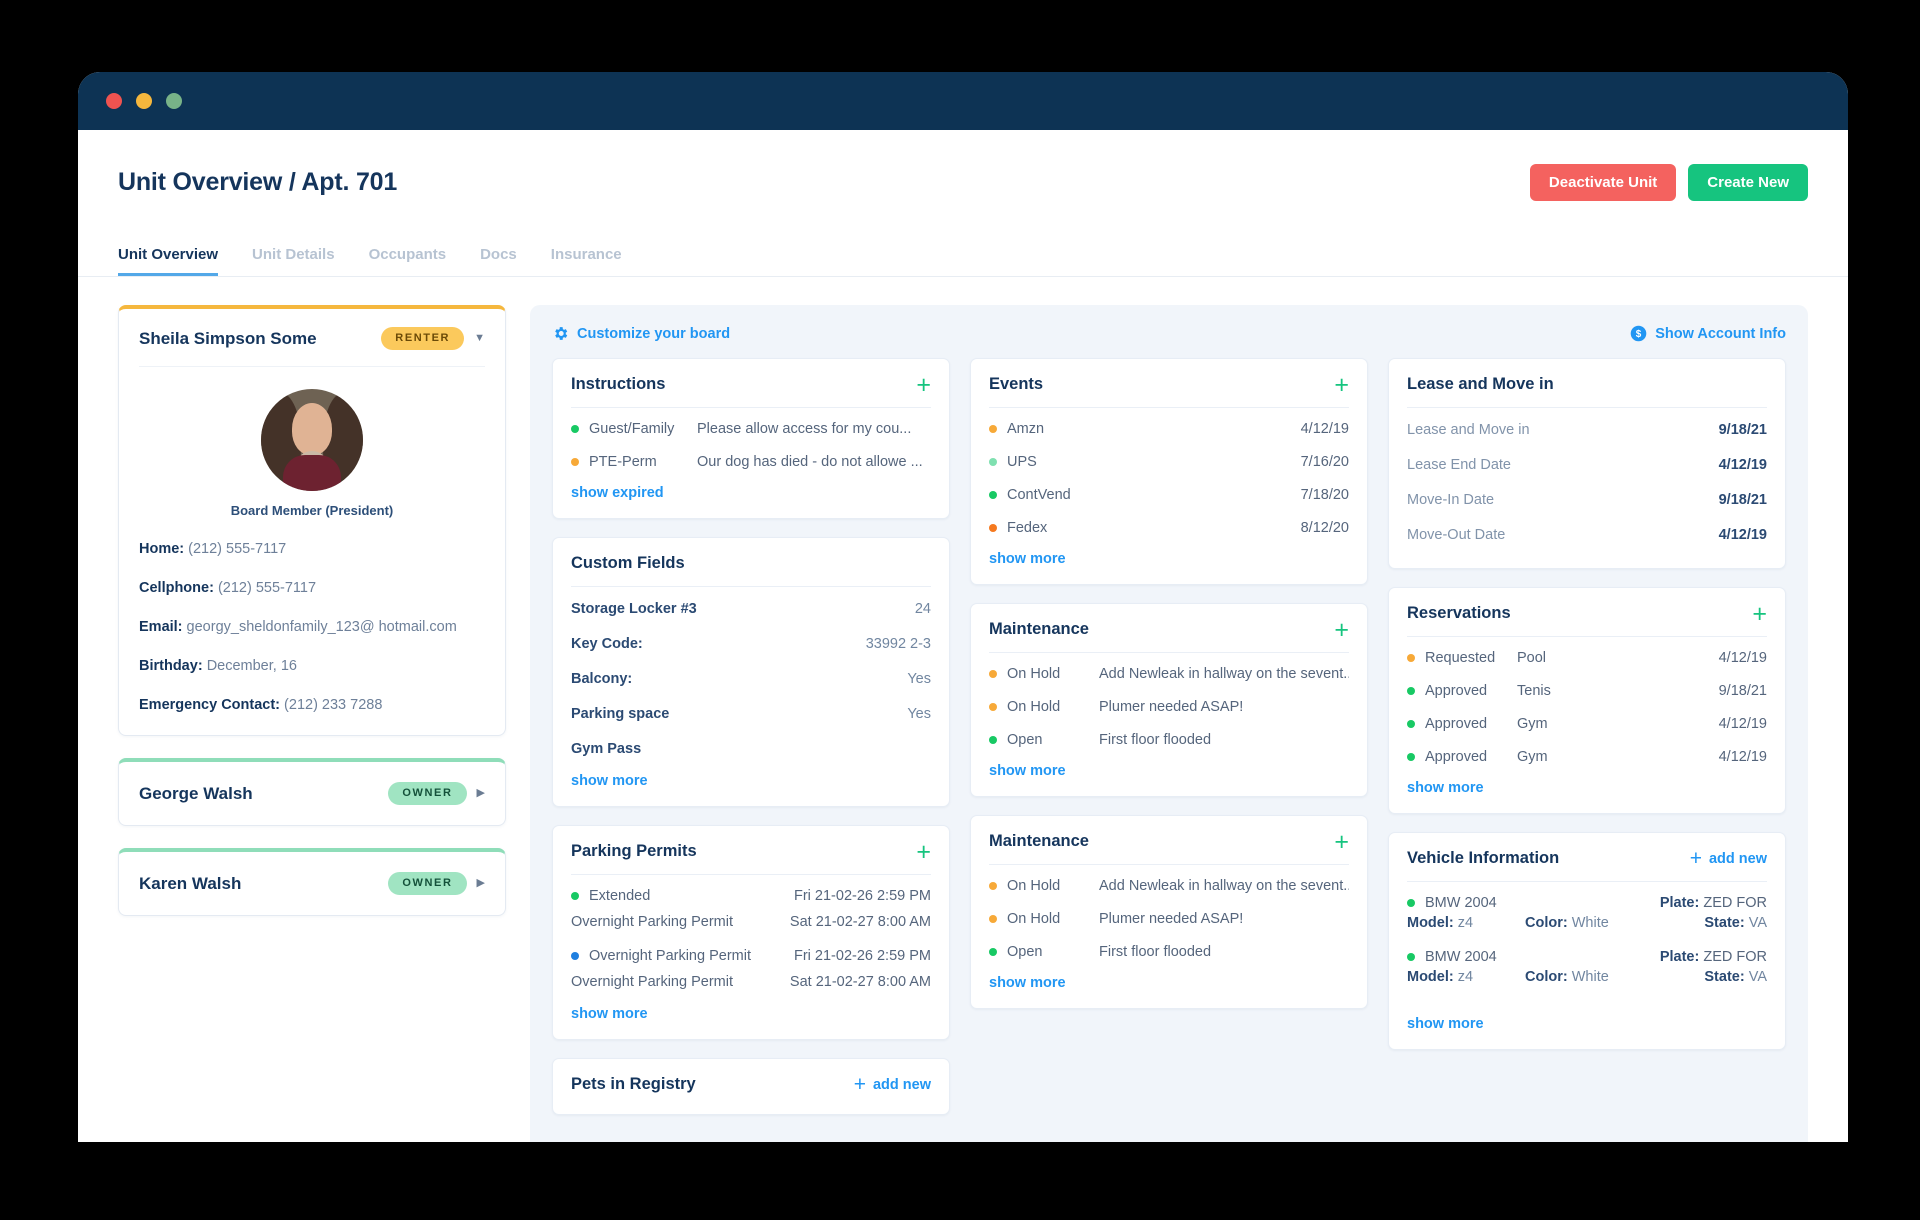 The width and height of the screenshot is (1920, 1220). Describe the element at coordinates (586, 261) in the screenshot. I see `tab-insurance: Insurance` at that location.